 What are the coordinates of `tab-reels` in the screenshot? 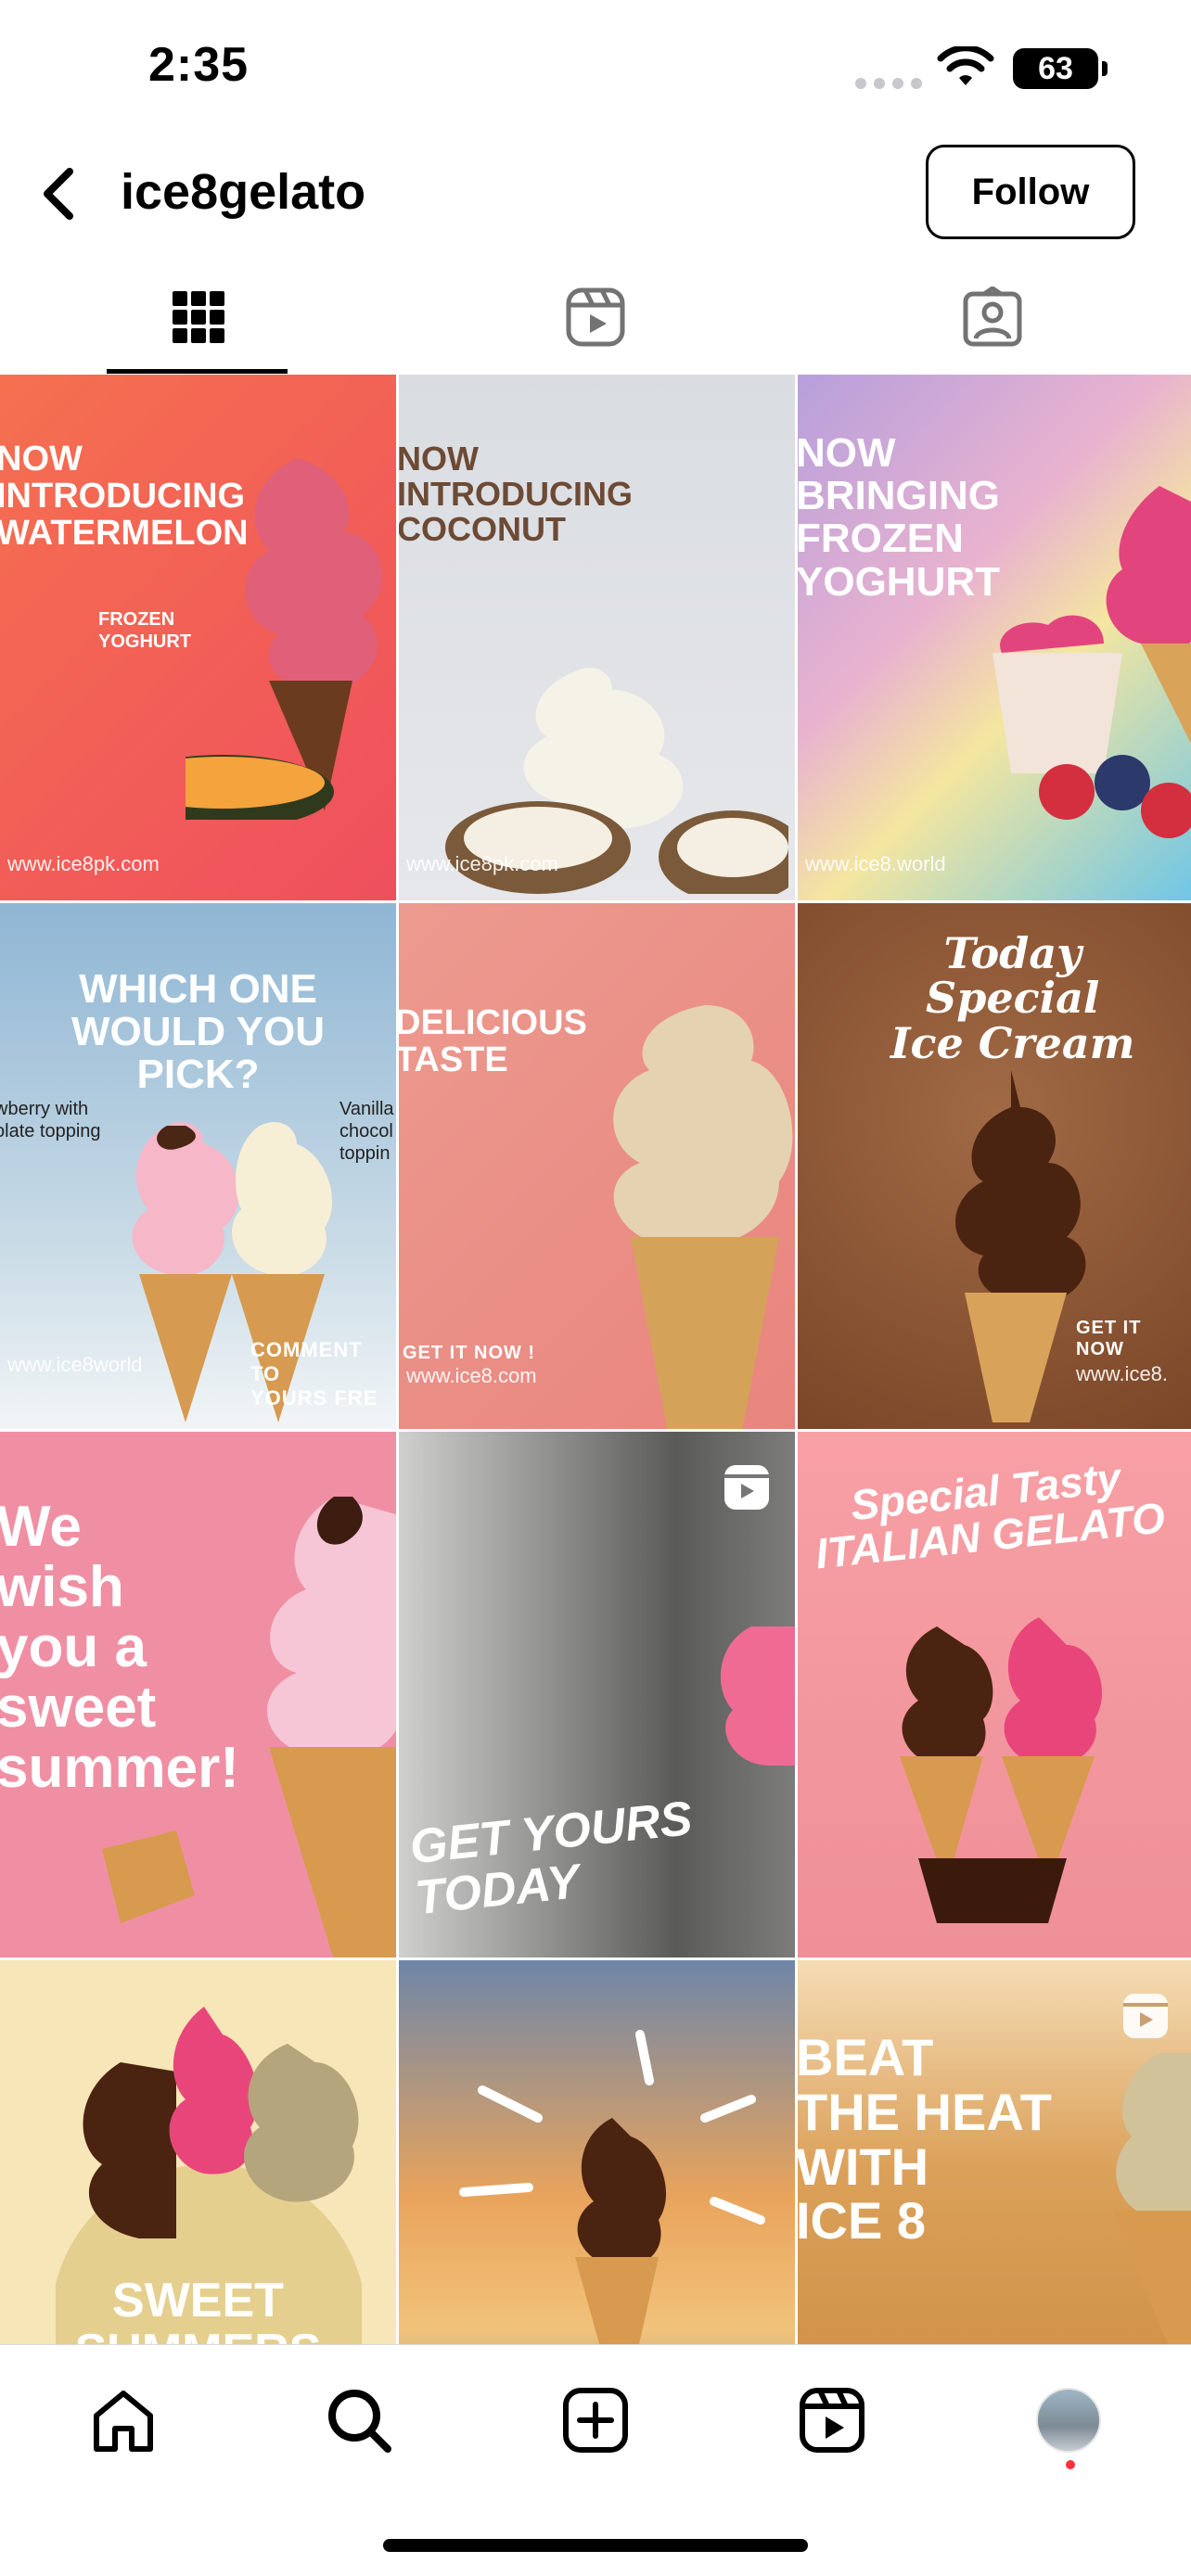 It's located at (595, 318).